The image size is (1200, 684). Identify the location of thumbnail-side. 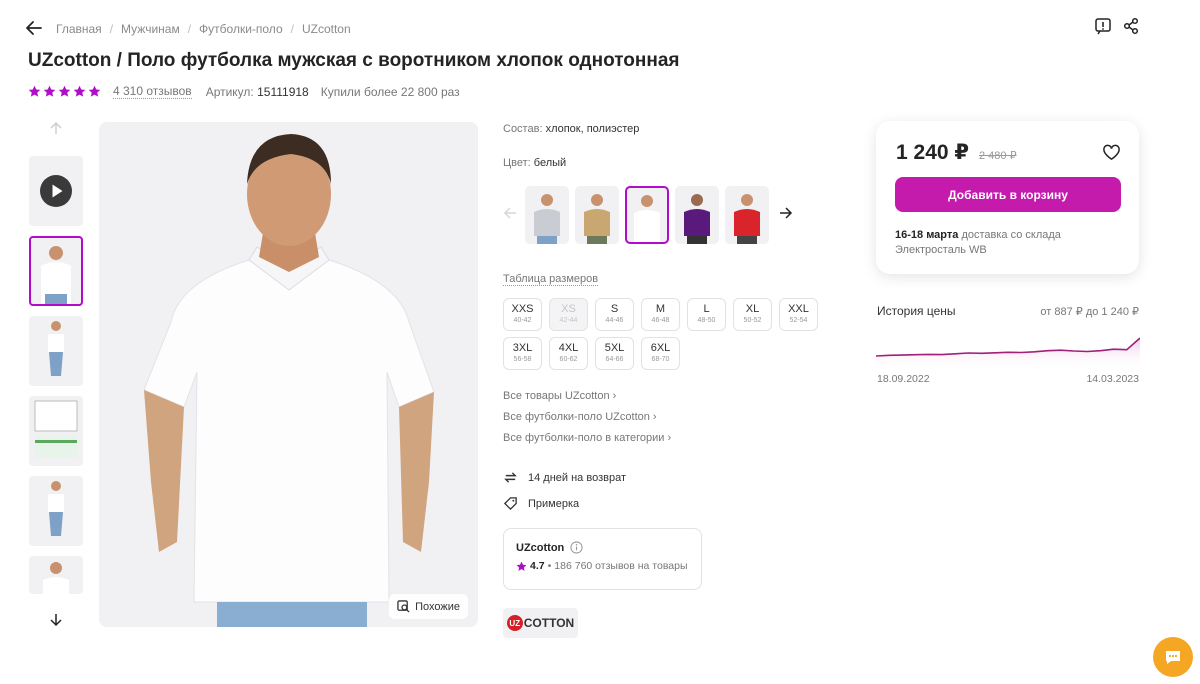
(56, 511).